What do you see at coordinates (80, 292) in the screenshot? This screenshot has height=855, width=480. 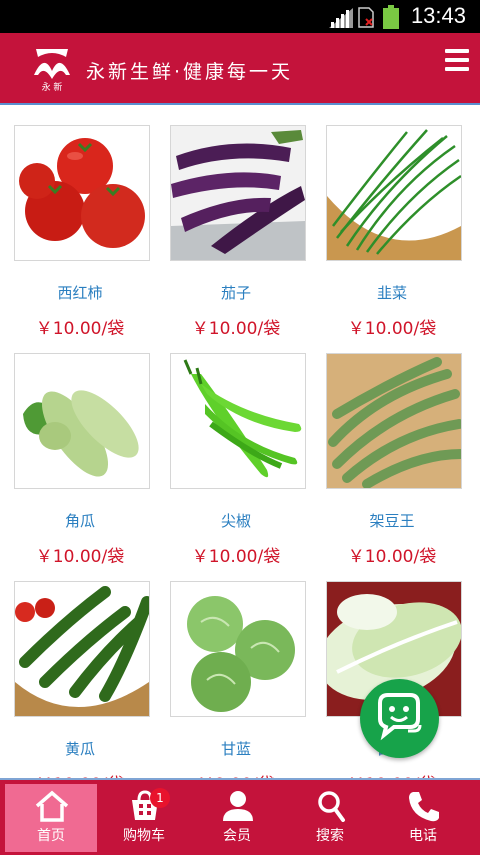 I see `product-name: 西红柿` at bounding box center [80, 292].